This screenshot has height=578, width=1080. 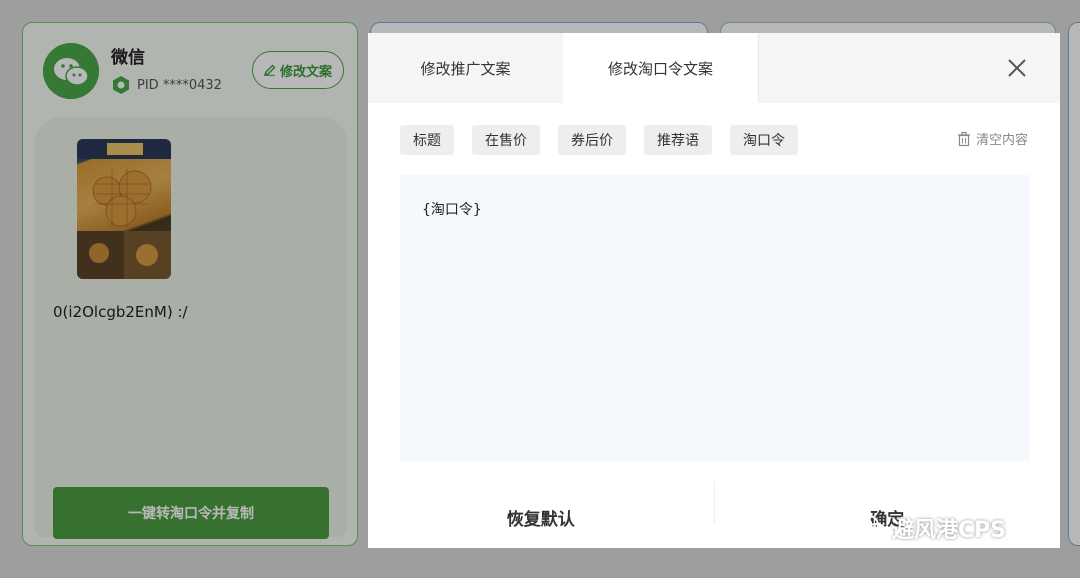 I want to click on close-icon, so click(x=1017, y=68).